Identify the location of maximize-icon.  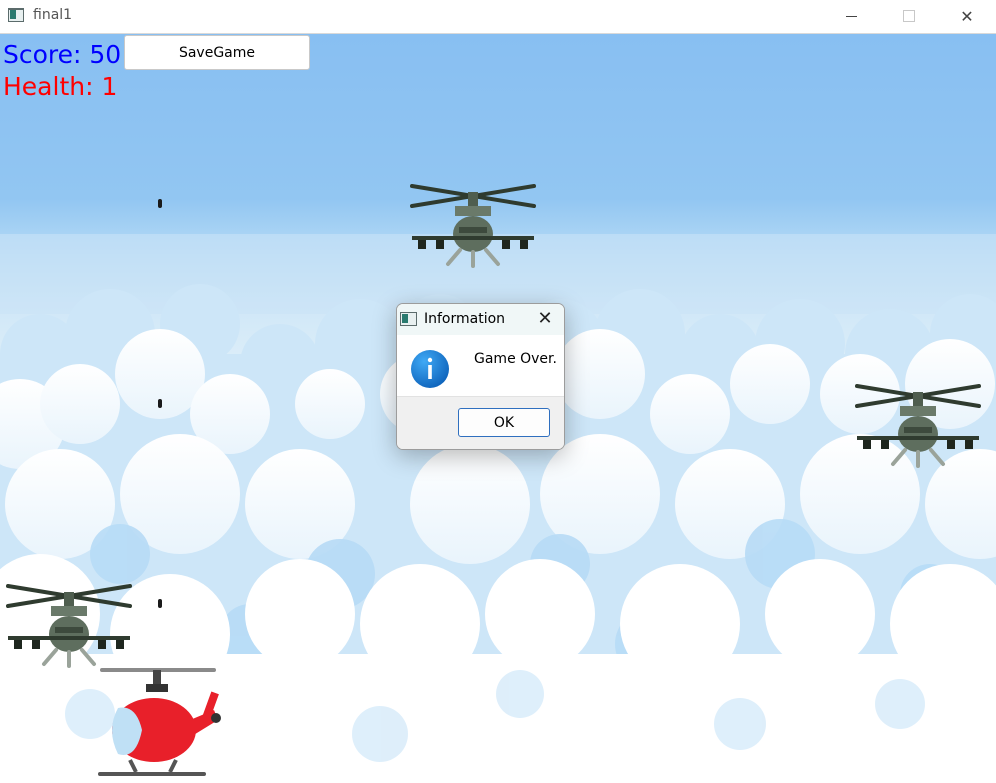
(909, 16).